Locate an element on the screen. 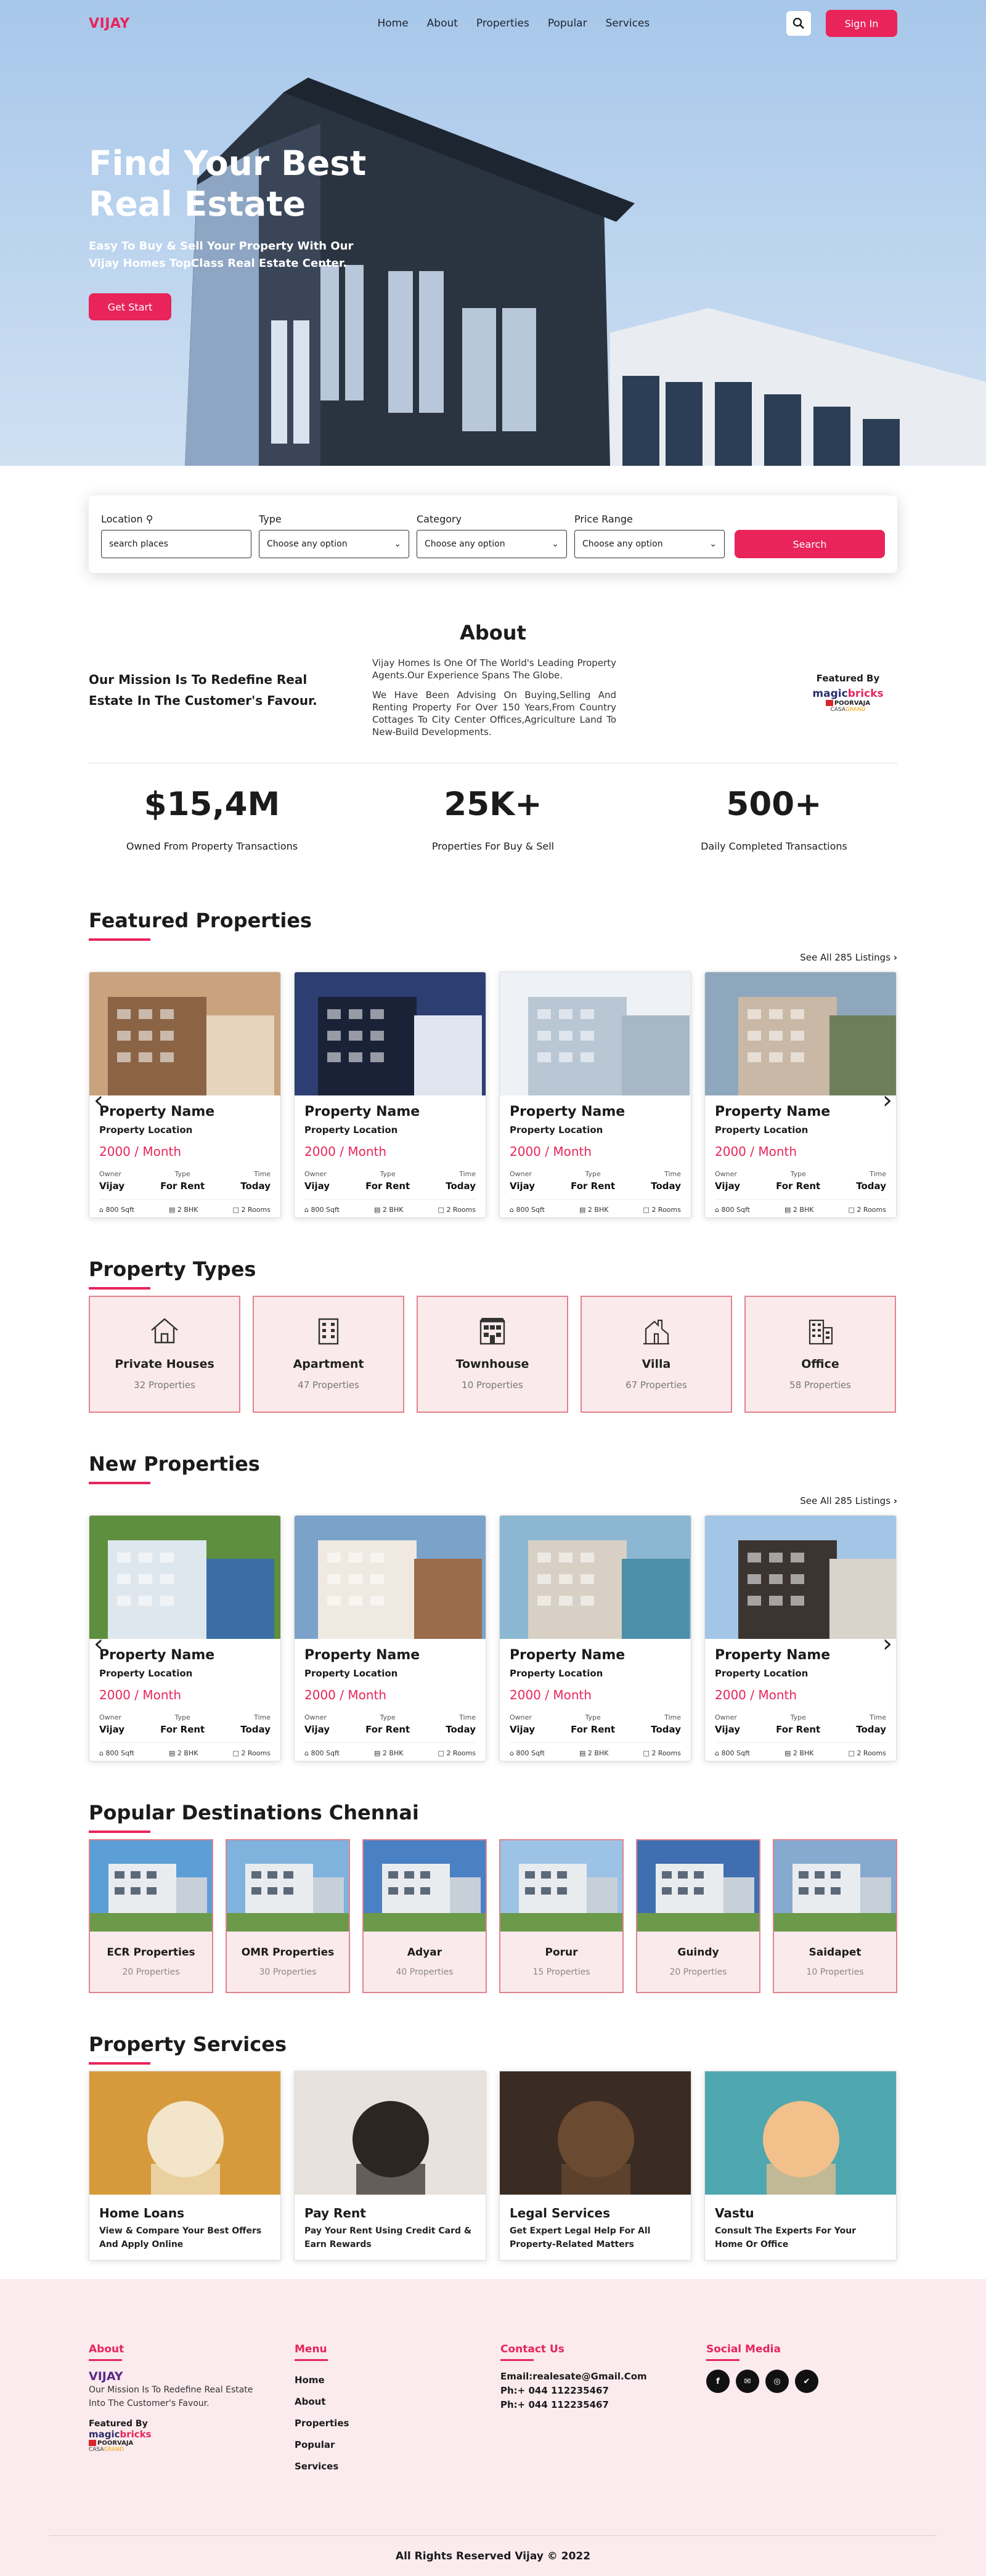  type-count: 10 Properties is located at coordinates (492, 1385).